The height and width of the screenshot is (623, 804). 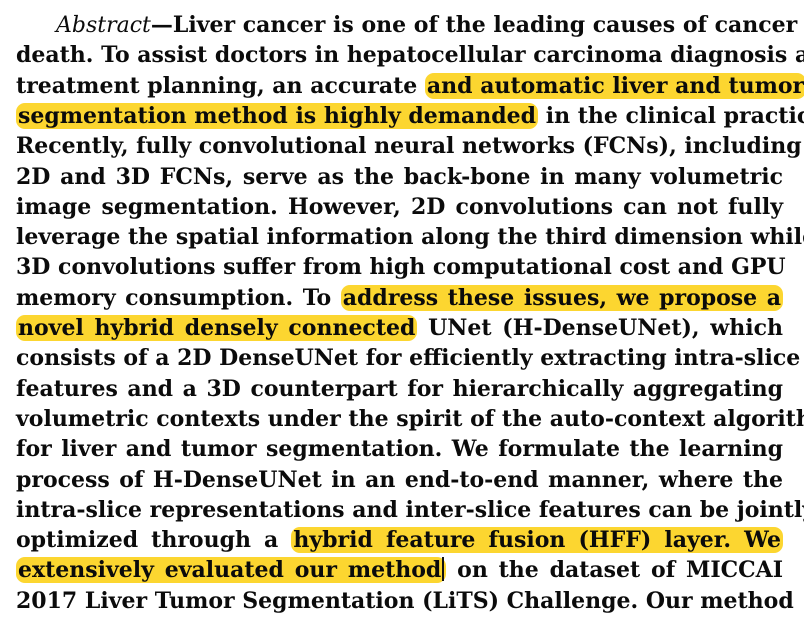 I want to click on abstract-text: on the dataset of MICCAI, so click(x=614, y=570).